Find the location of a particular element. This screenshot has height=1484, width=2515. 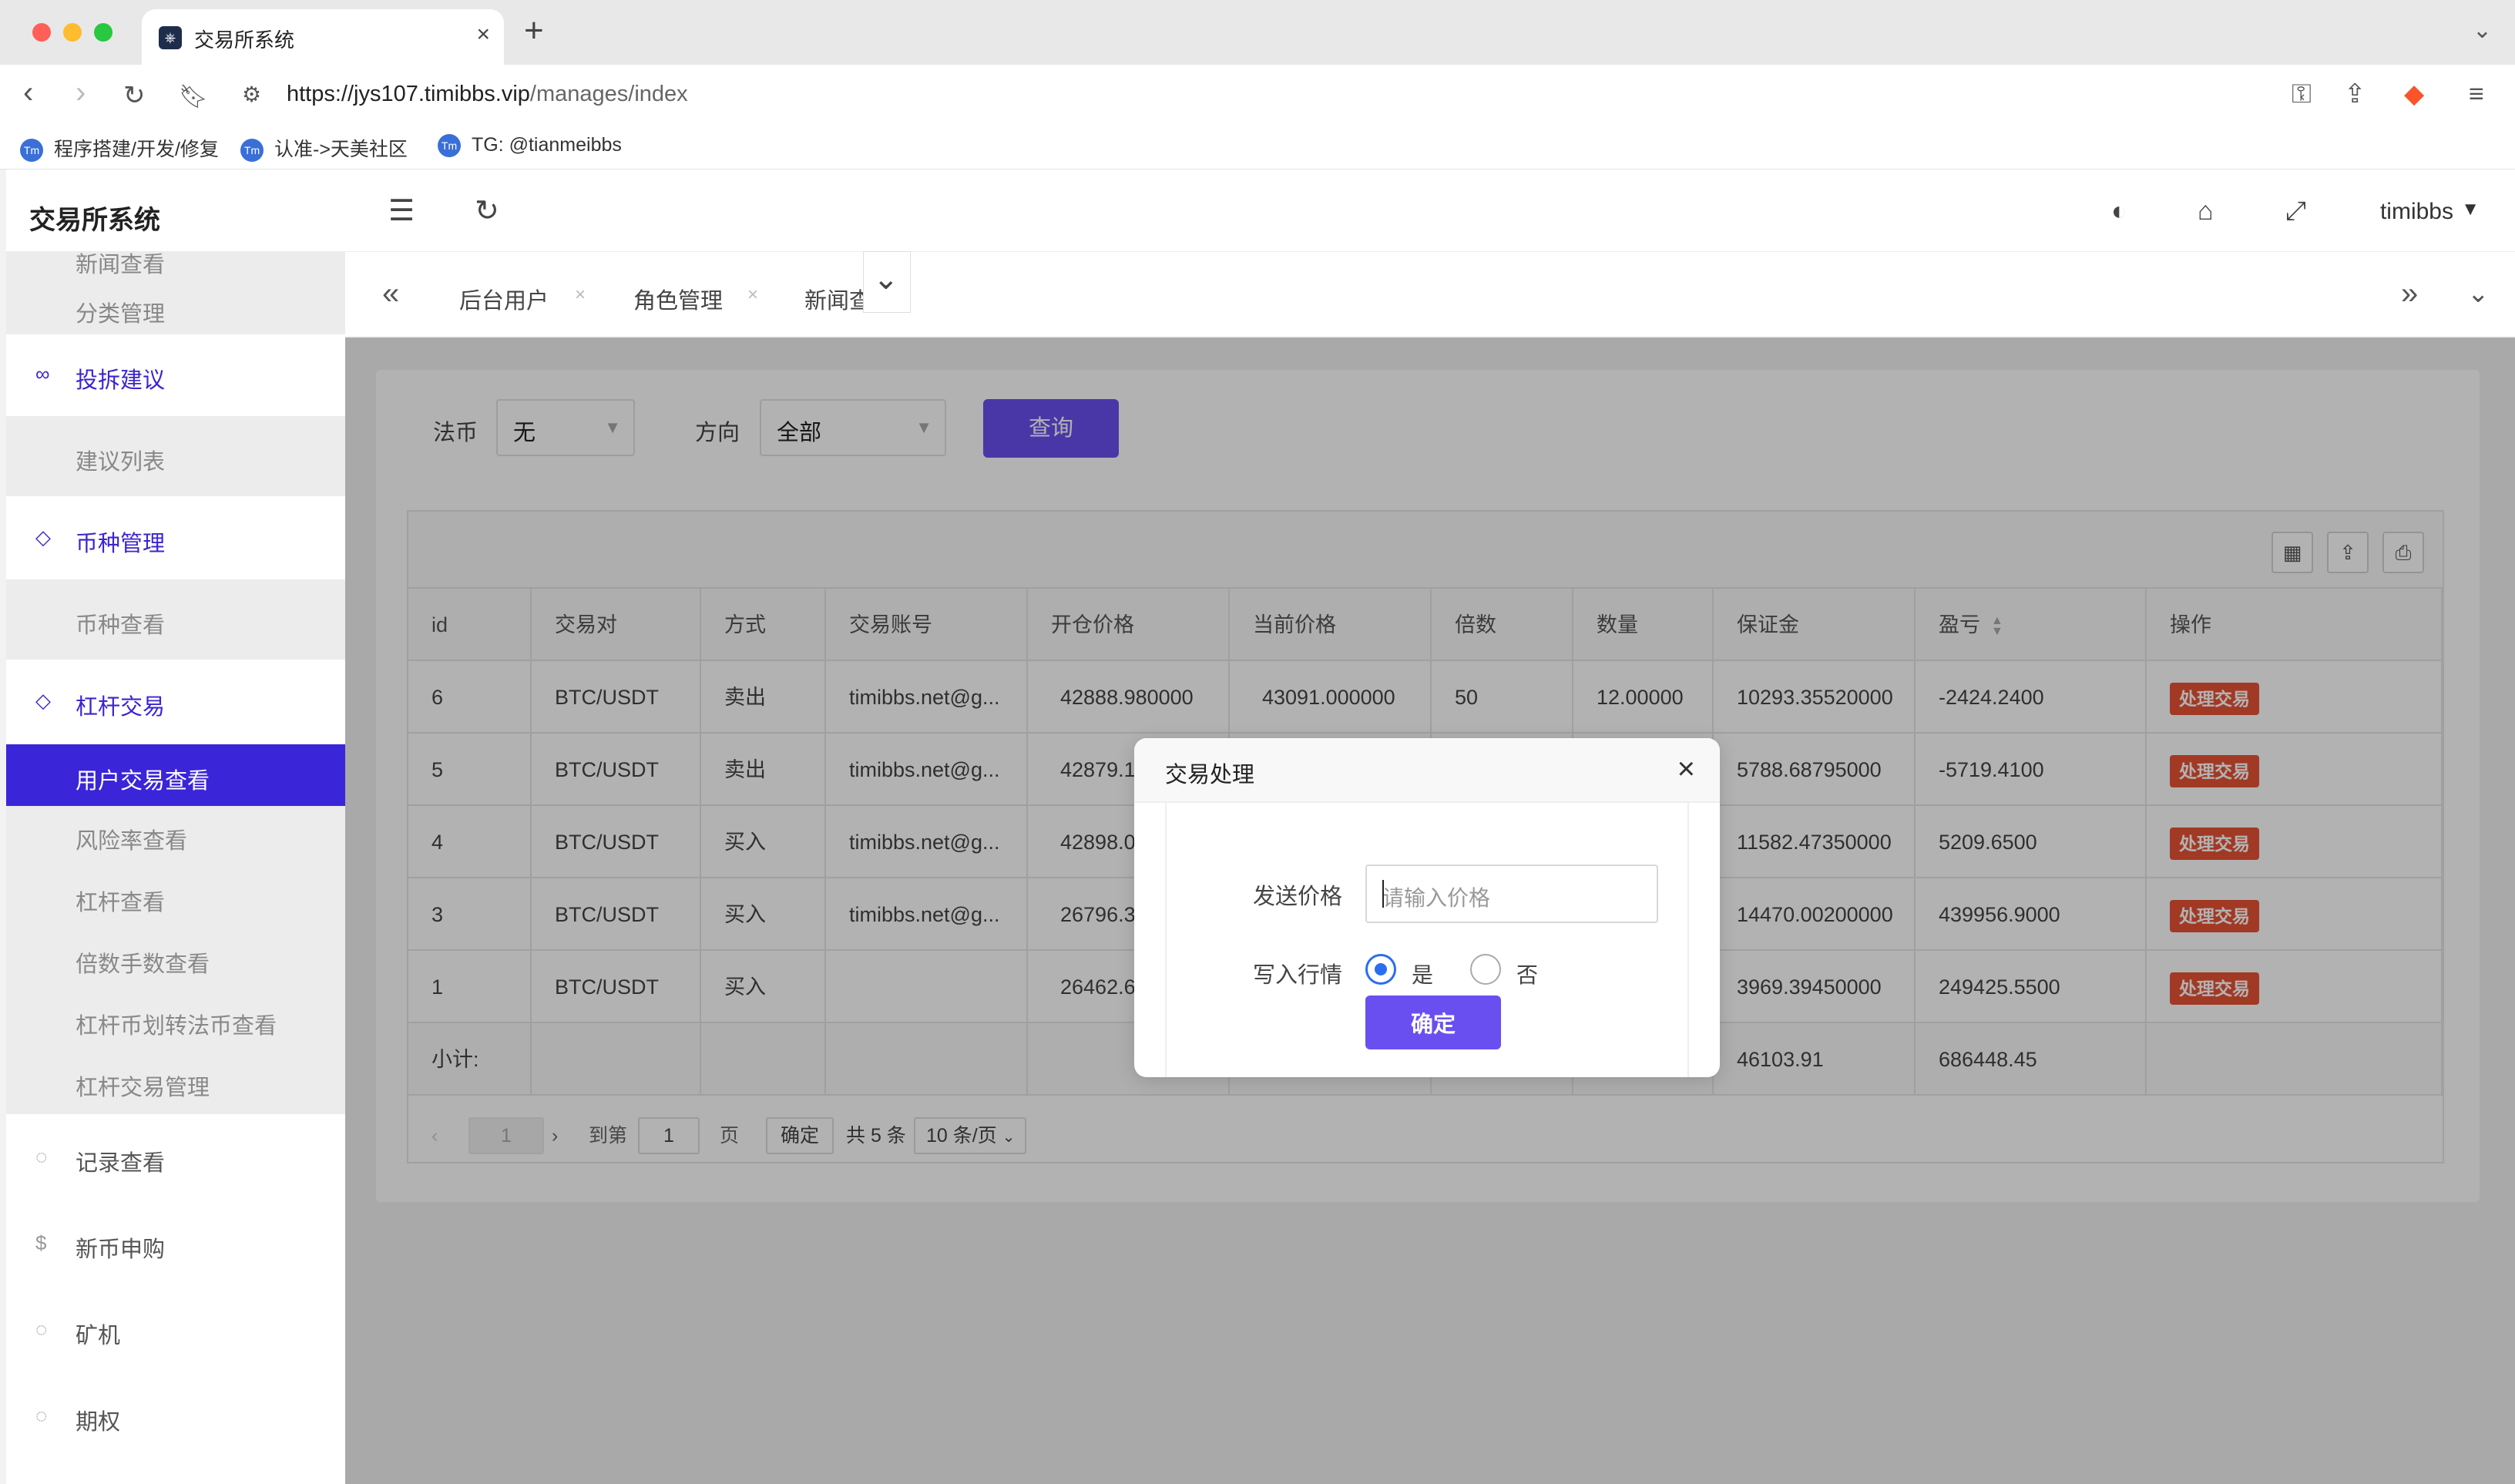

forward-icon: › is located at coordinates (81, 92).